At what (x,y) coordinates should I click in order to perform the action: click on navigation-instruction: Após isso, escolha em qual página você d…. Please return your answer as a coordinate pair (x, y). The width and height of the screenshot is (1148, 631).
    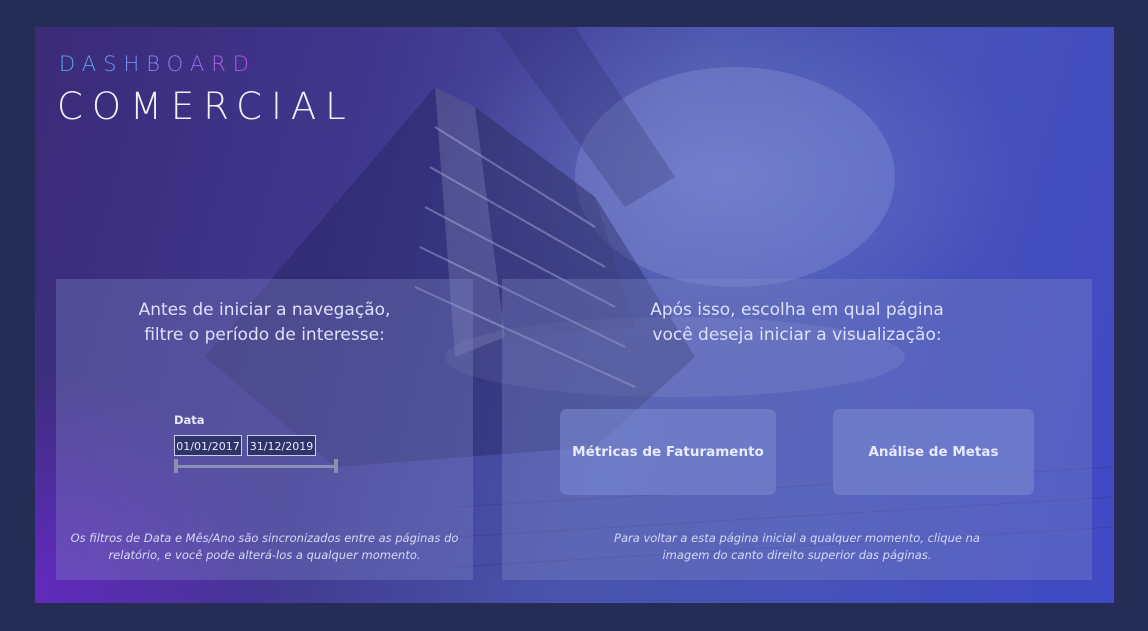
    Looking at the image, I should click on (797, 322).